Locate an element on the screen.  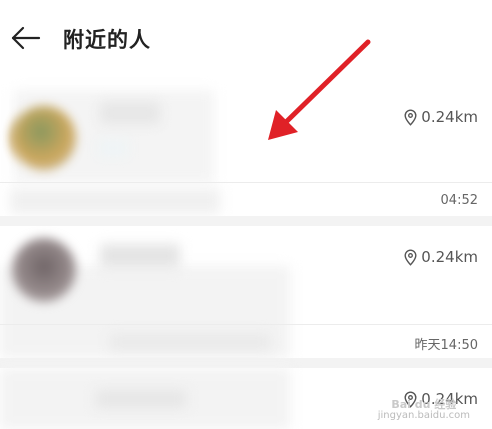
watermark: Bai du 经验 jingyan.baidu.com is located at coordinates (424, 410).